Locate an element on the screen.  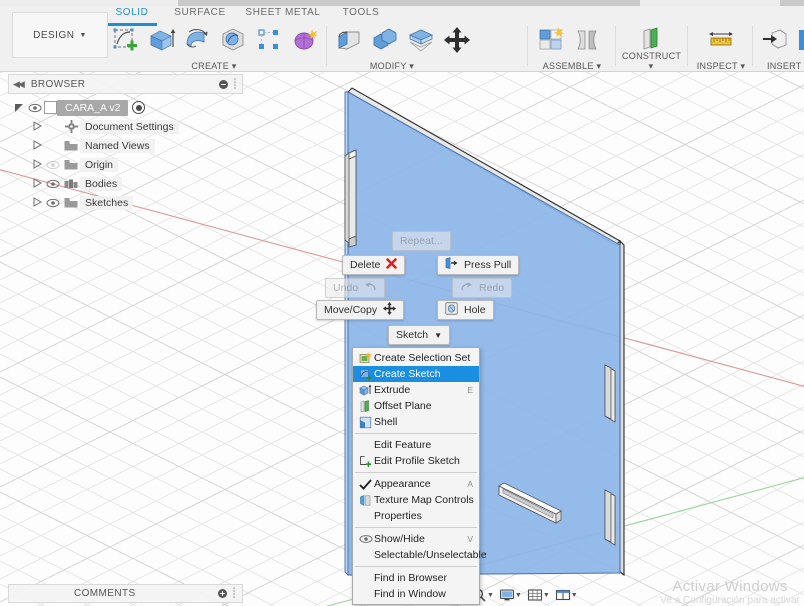
workspace-switcher-button: DESIGN ▼ is located at coordinates (60, 35).